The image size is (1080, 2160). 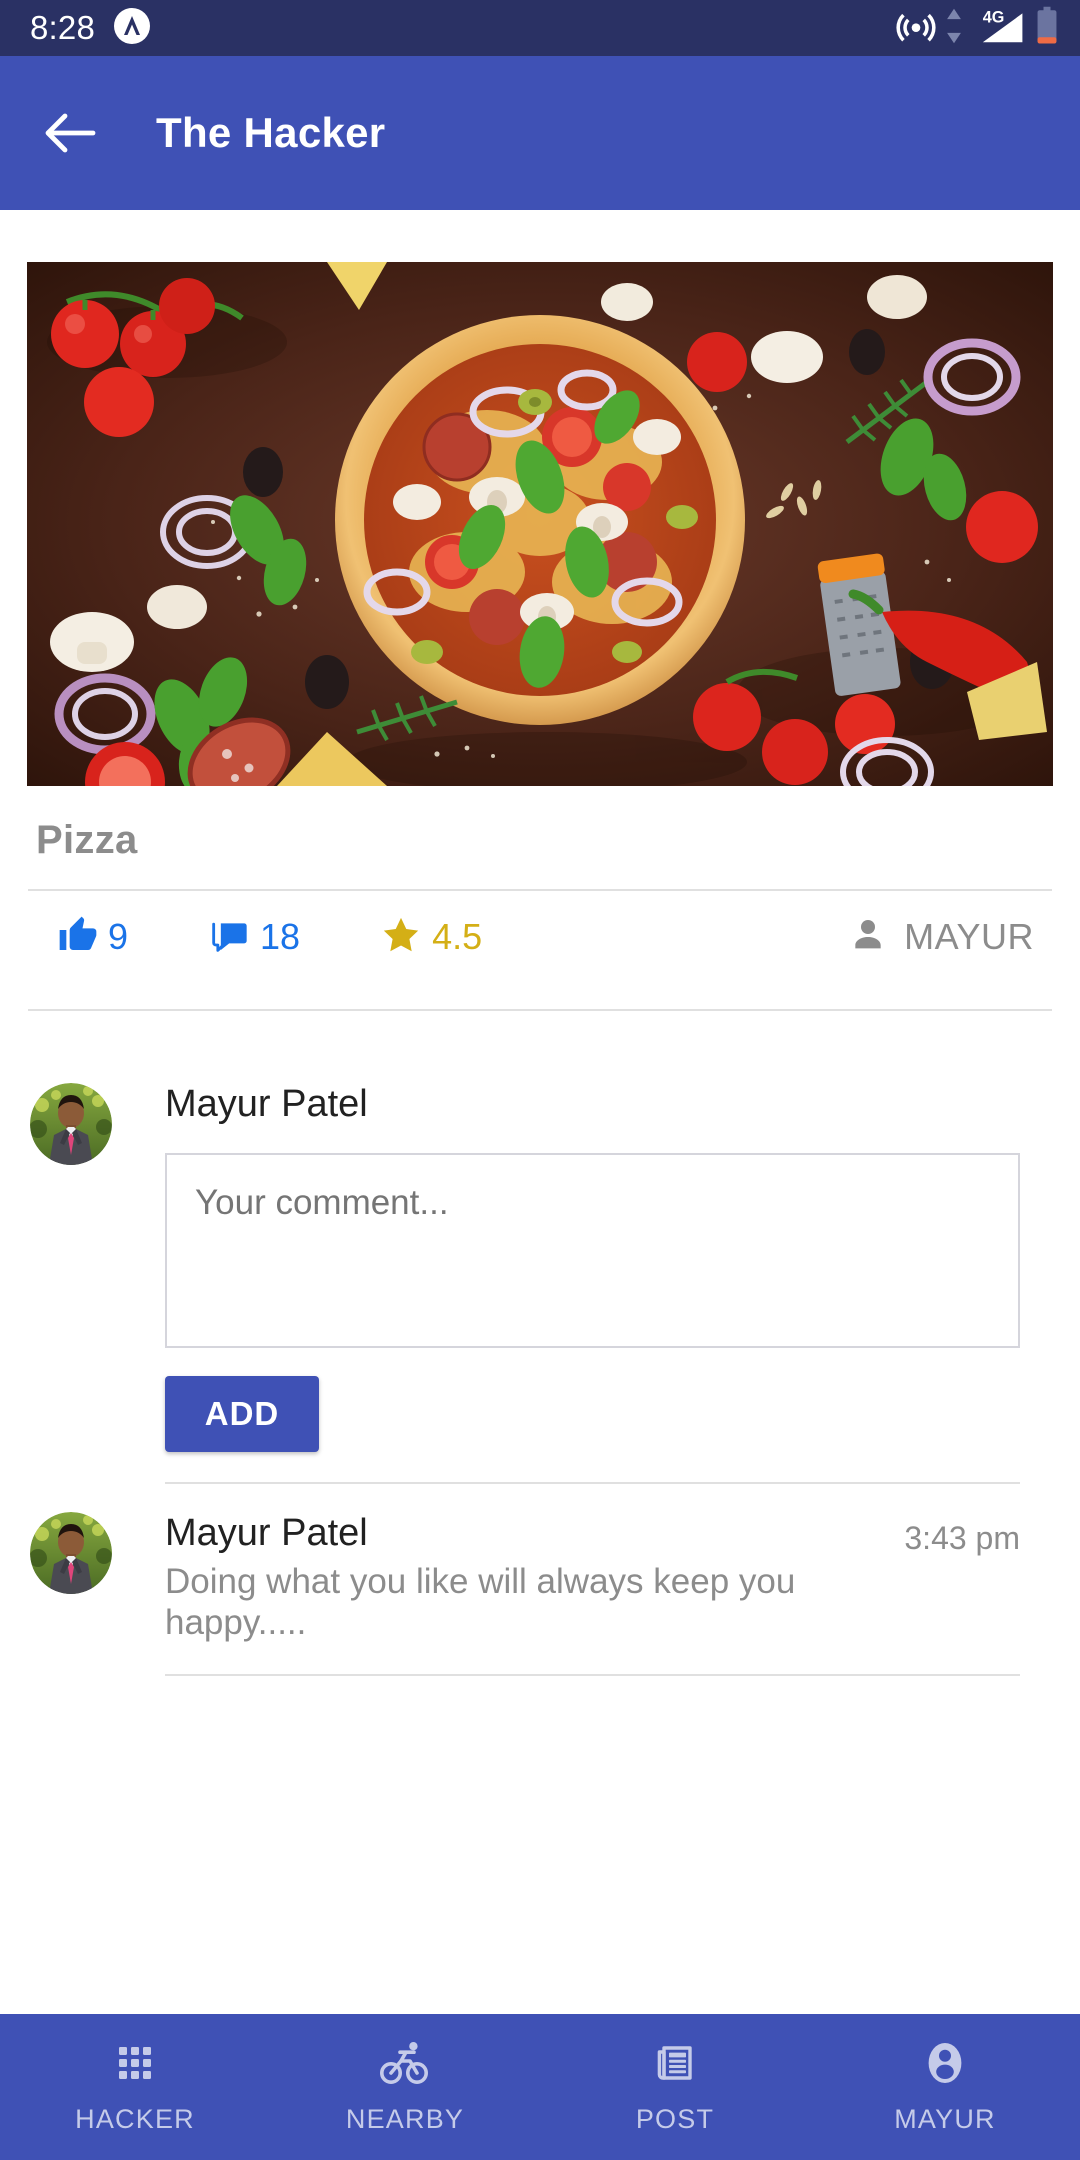 I want to click on nav-item-post: POST, so click(x=675, y=2087).